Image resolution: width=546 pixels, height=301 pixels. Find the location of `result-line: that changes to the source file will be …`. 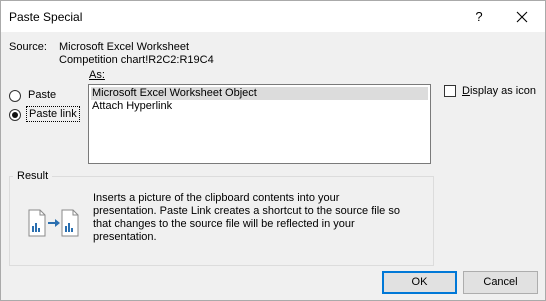

result-line: that changes to the source file will be … is located at coordinates (224, 224).